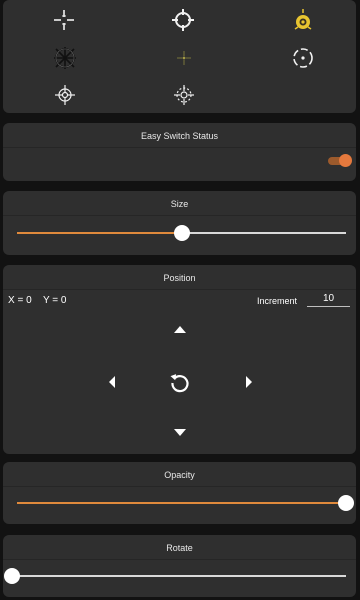 The width and height of the screenshot is (360, 600). I want to click on crosshair-scope-reticle-icon, so click(65, 58).